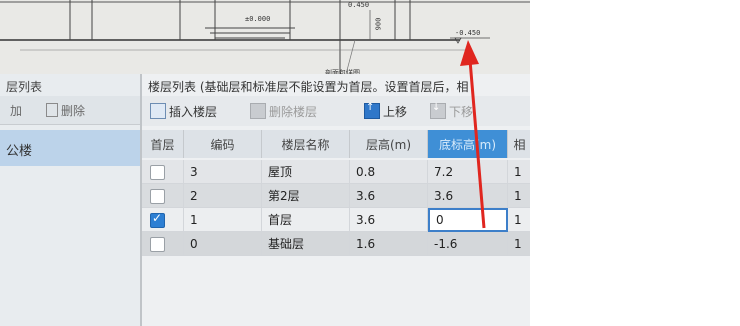 The width and height of the screenshot is (740, 326). What do you see at coordinates (473, 134) in the screenshot?
I see `annotation-arrow-icon` at bounding box center [473, 134].